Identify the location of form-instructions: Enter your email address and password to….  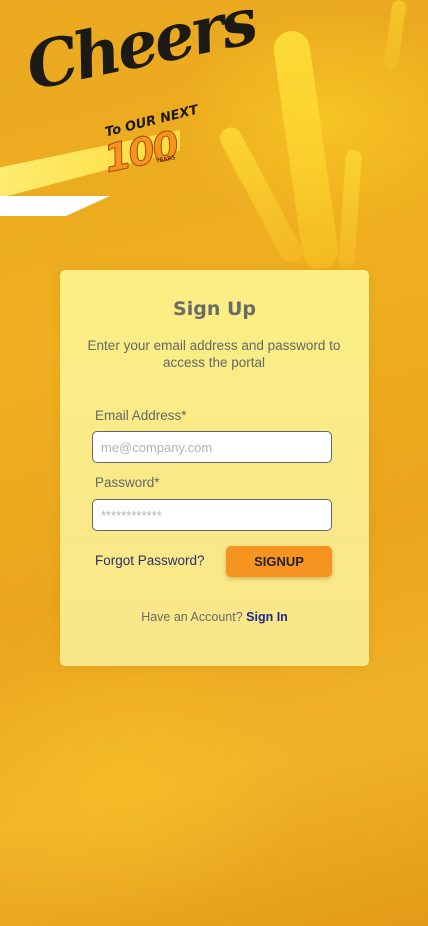
(214, 354).